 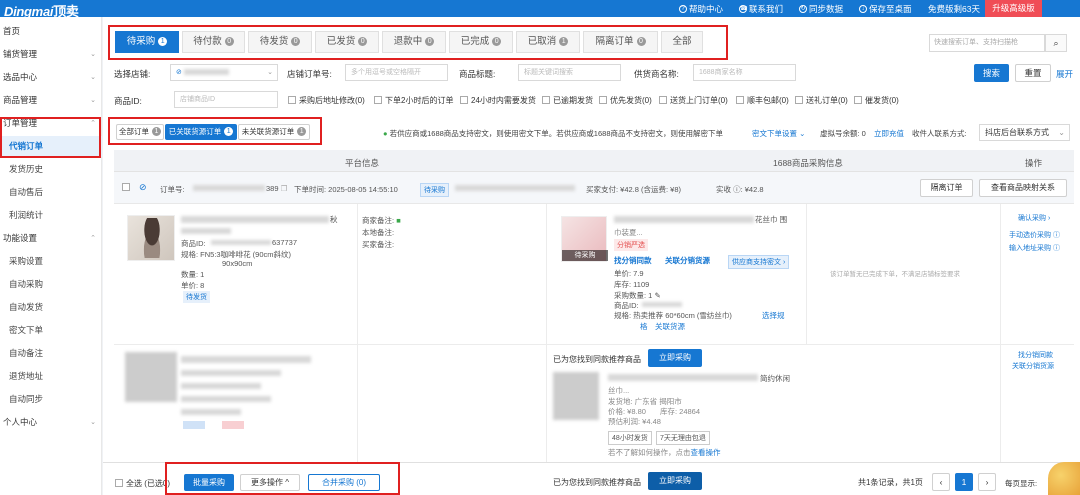 What do you see at coordinates (987, 482) in the screenshot?
I see `next-page-button: ›` at bounding box center [987, 482].